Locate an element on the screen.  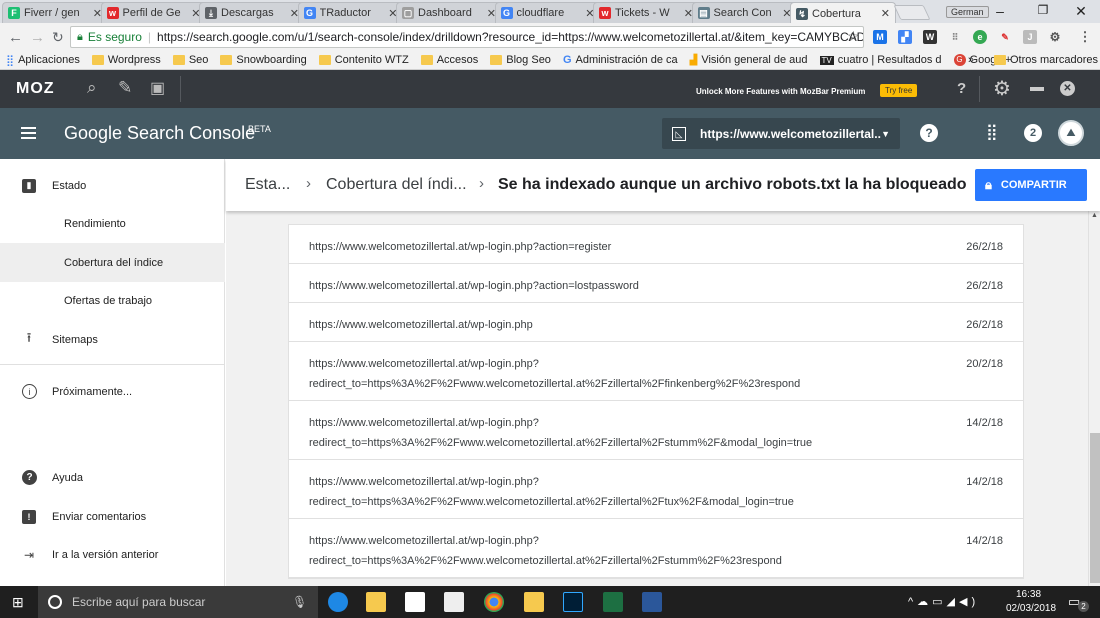
moz-try-free-button: Try free is located at coordinates (899, 90).